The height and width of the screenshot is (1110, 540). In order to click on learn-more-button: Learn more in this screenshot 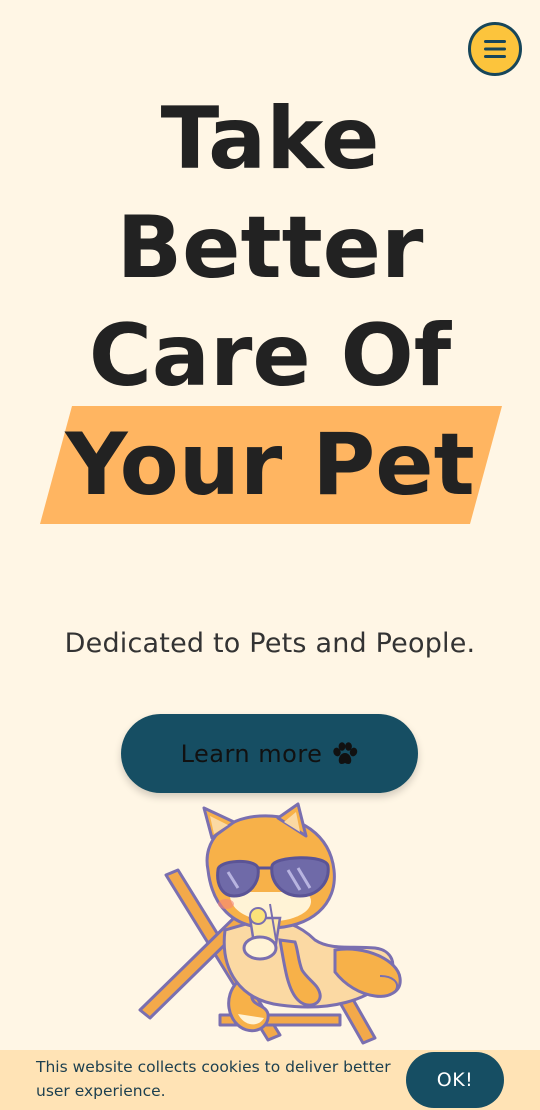, I will do `click(269, 753)`.